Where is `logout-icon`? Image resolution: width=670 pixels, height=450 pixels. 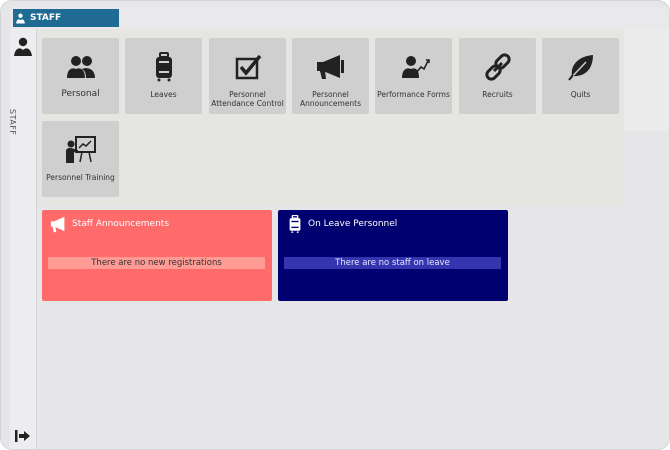 logout-icon is located at coordinates (23, 436).